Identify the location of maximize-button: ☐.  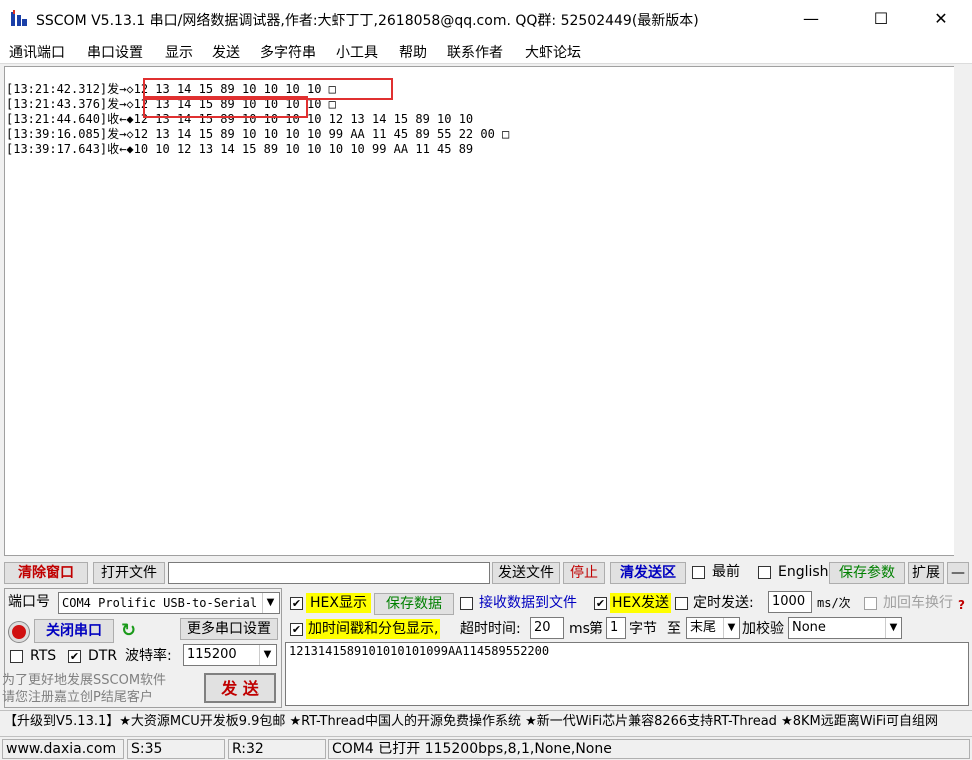
(881, 19).